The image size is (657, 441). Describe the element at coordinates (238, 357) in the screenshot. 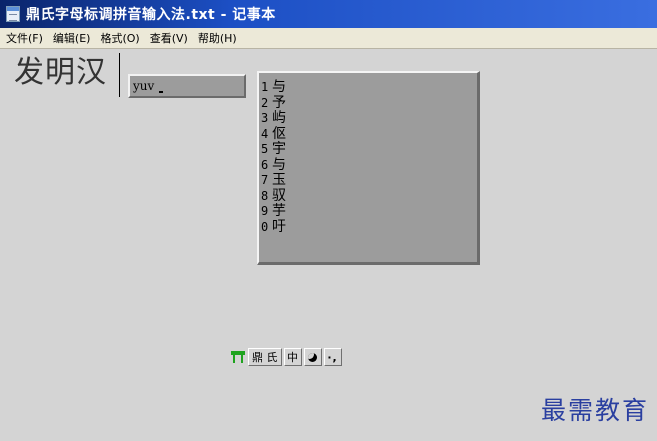

I see `ime-logo-icon` at that location.